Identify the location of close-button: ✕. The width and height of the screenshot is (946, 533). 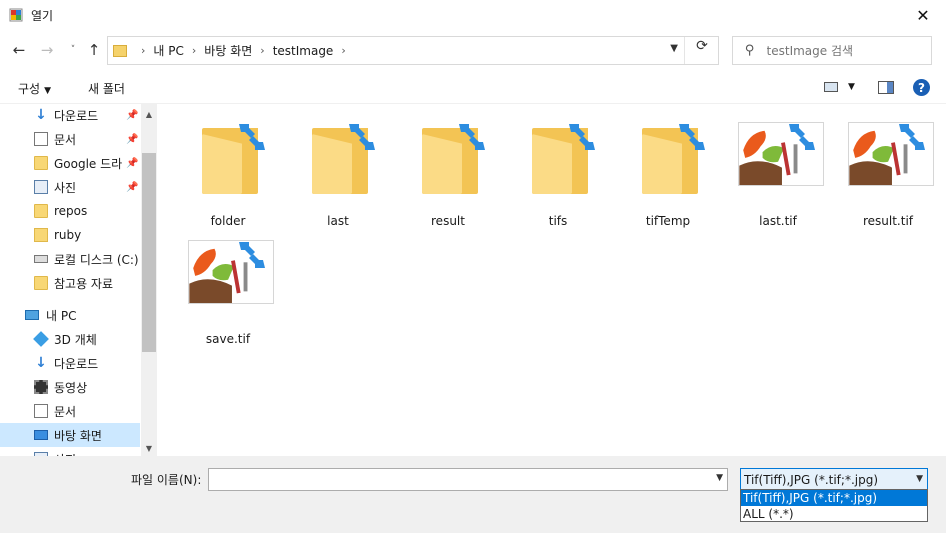
(923, 15).